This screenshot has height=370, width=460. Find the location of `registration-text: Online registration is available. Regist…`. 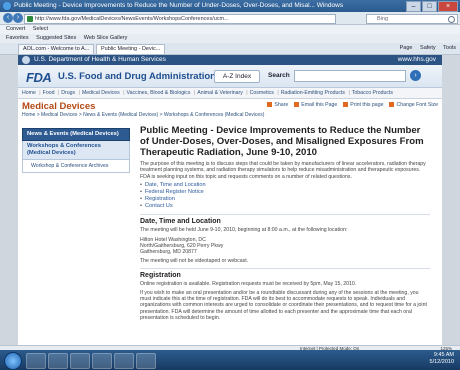

registration-text: Online registration is available. Regist… is located at coordinates (248, 284).